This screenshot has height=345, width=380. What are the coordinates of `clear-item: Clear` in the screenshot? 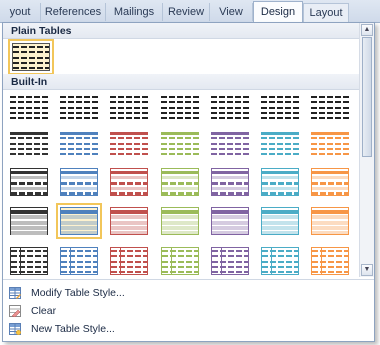 It's located at (188, 311).